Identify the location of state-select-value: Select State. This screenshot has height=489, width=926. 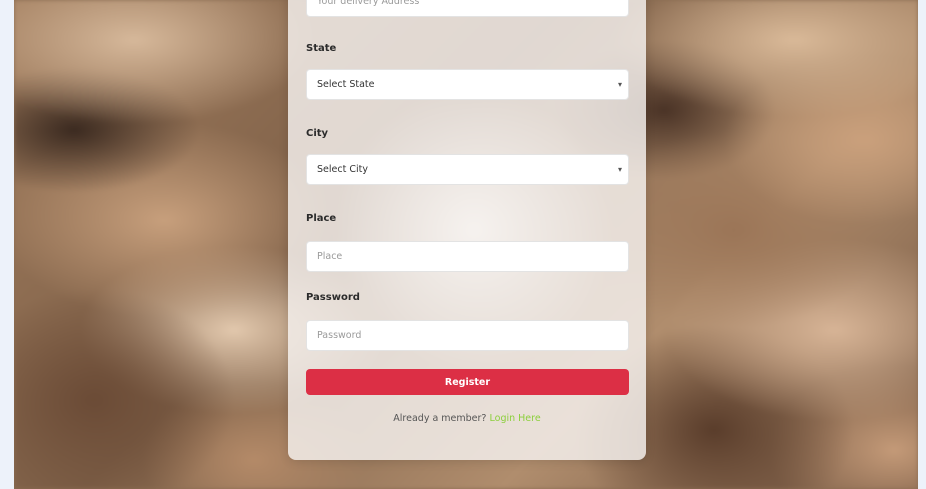
(346, 84).